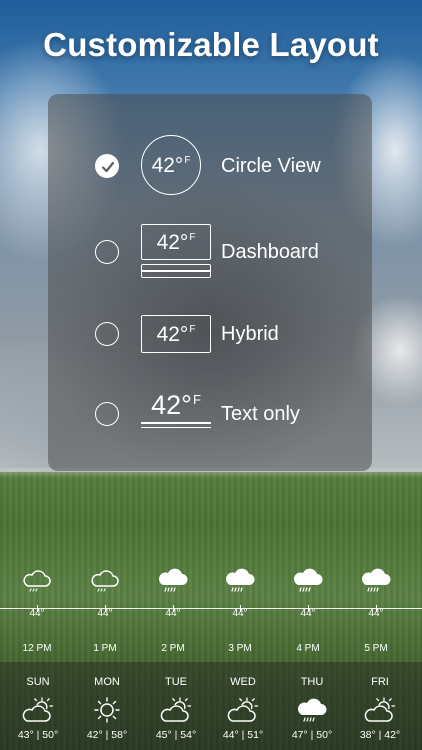 This screenshot has height=750, width=422. I want to click on hourly-item: 44° 5 PM, so click(376, 610).